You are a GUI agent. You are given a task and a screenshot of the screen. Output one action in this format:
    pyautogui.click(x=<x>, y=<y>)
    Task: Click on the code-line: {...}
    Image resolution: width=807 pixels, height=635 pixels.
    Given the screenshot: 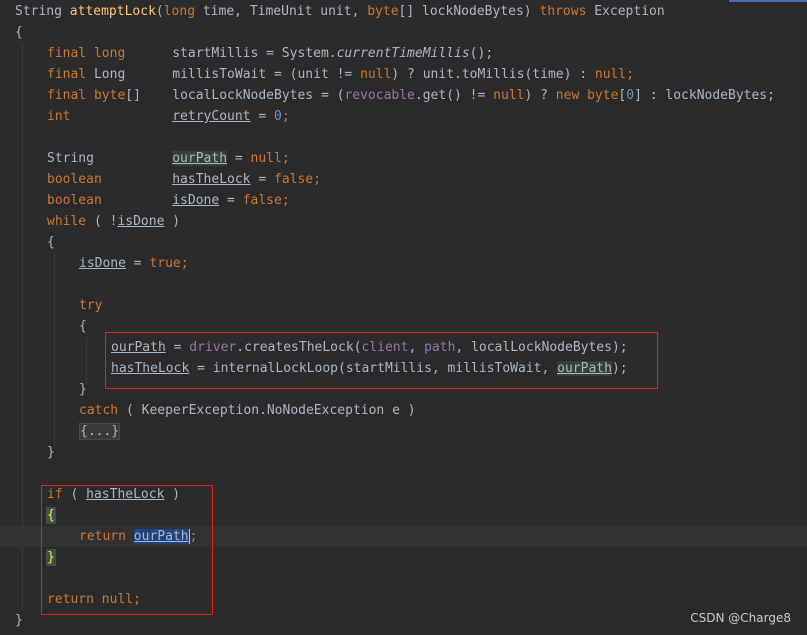 What is the action you would take?
    pyautogui.click(x=403, y=431)
    